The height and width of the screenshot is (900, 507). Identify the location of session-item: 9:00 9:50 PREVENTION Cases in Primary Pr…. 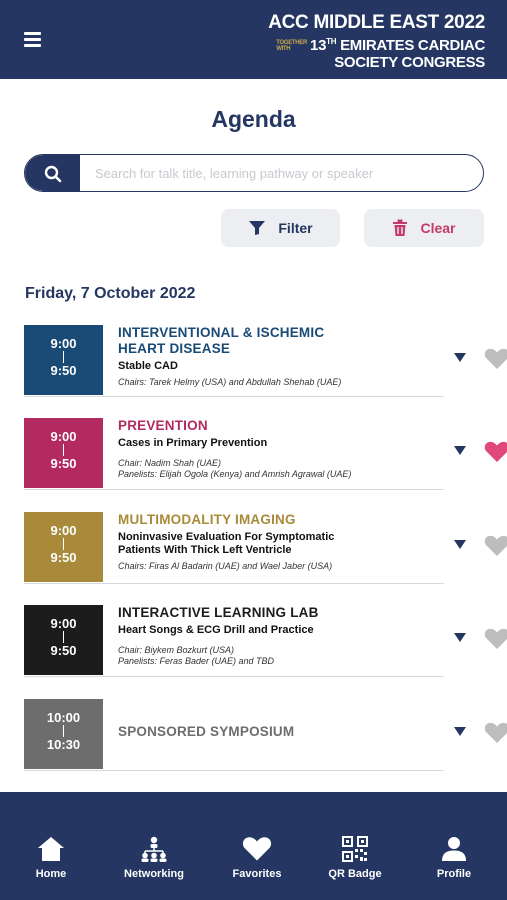
(265, 454).